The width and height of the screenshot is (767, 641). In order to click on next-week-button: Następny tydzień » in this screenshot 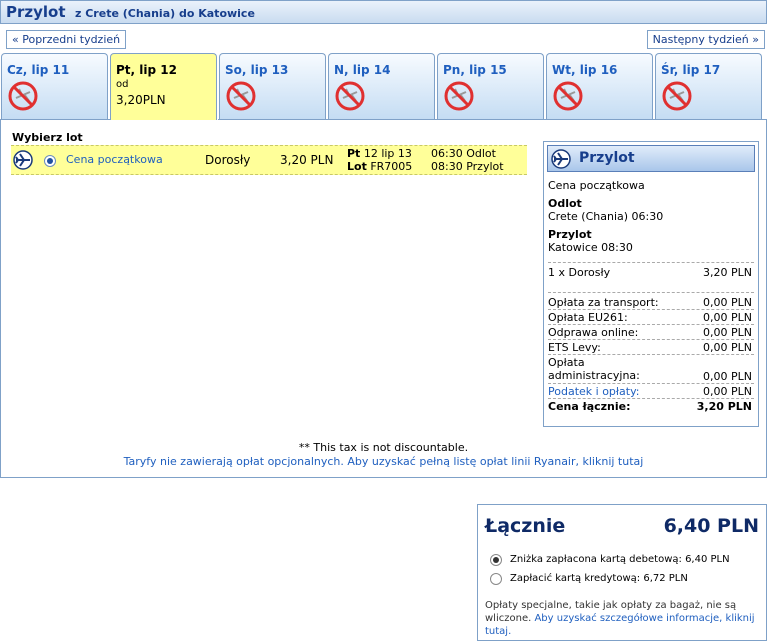, I will do `click(705, 39)`.